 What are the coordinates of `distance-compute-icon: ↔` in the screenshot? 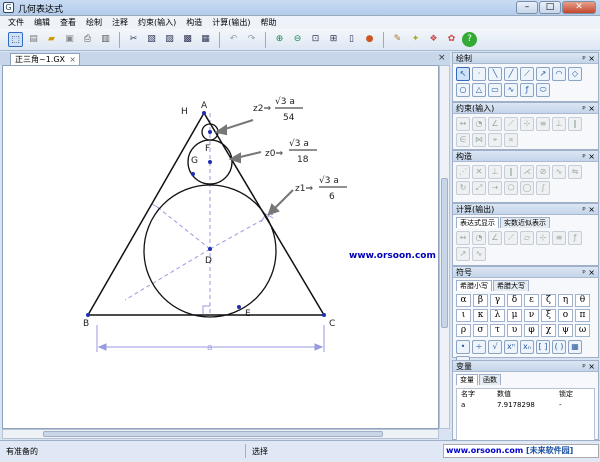 It's located at (463, 238).